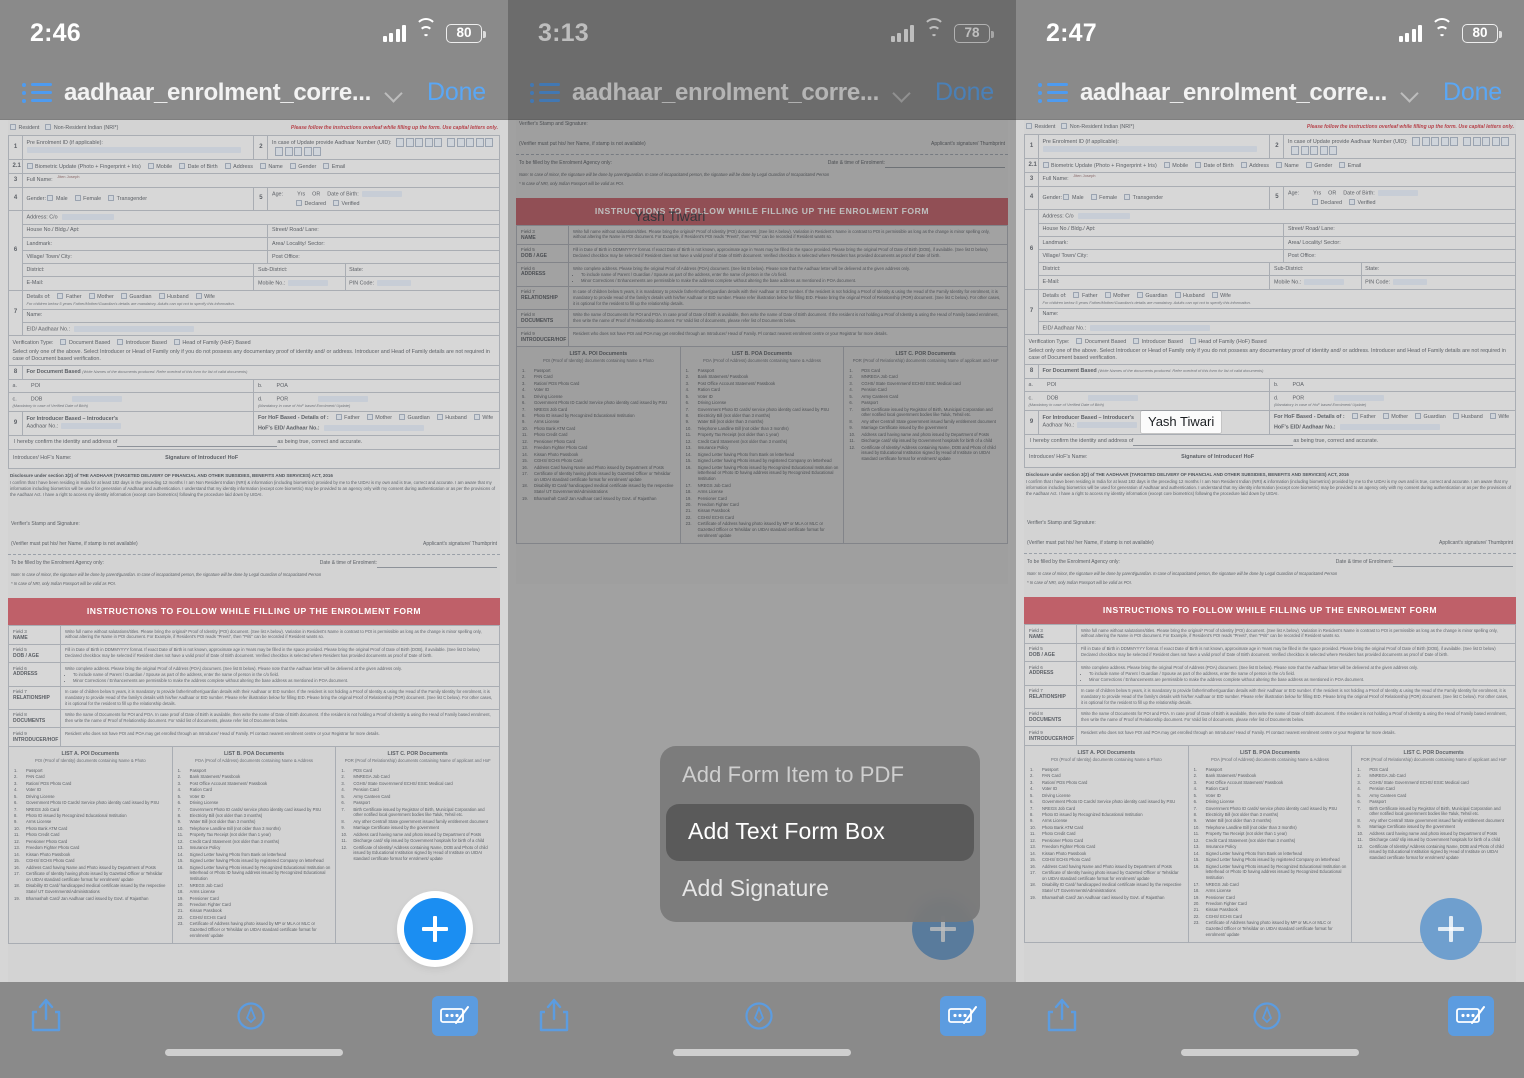 Image resolution: width=1524 pixels, height=1078 pixels. Describe the element at coordinates (376, 386) in the screenshot. I see `poa-field: b. POA` at that location.